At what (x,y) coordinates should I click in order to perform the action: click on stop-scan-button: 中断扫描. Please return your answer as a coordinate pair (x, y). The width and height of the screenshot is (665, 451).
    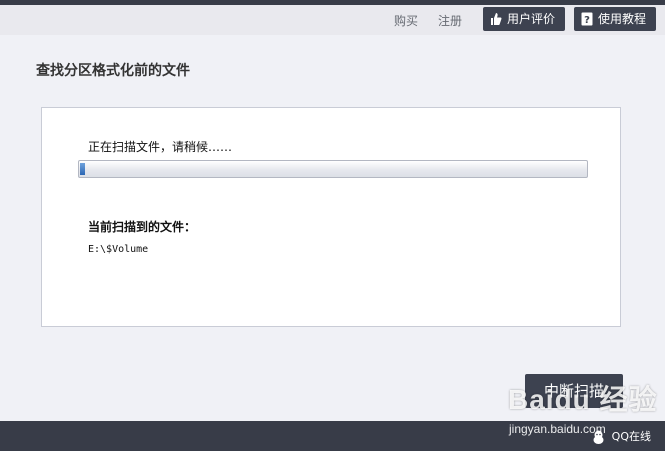
    Looking at the image, I should click on (574, 391).